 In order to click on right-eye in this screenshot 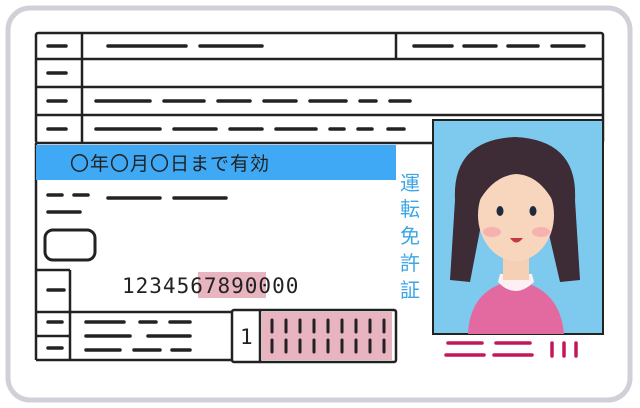, I will do `click(533, 211)`.